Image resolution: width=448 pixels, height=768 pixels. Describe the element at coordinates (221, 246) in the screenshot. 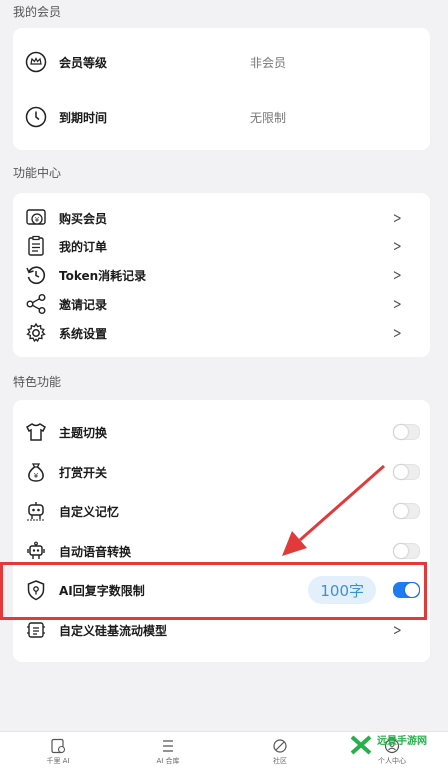

I see `feature-item-my-orders: 我的订单 >` at that location.